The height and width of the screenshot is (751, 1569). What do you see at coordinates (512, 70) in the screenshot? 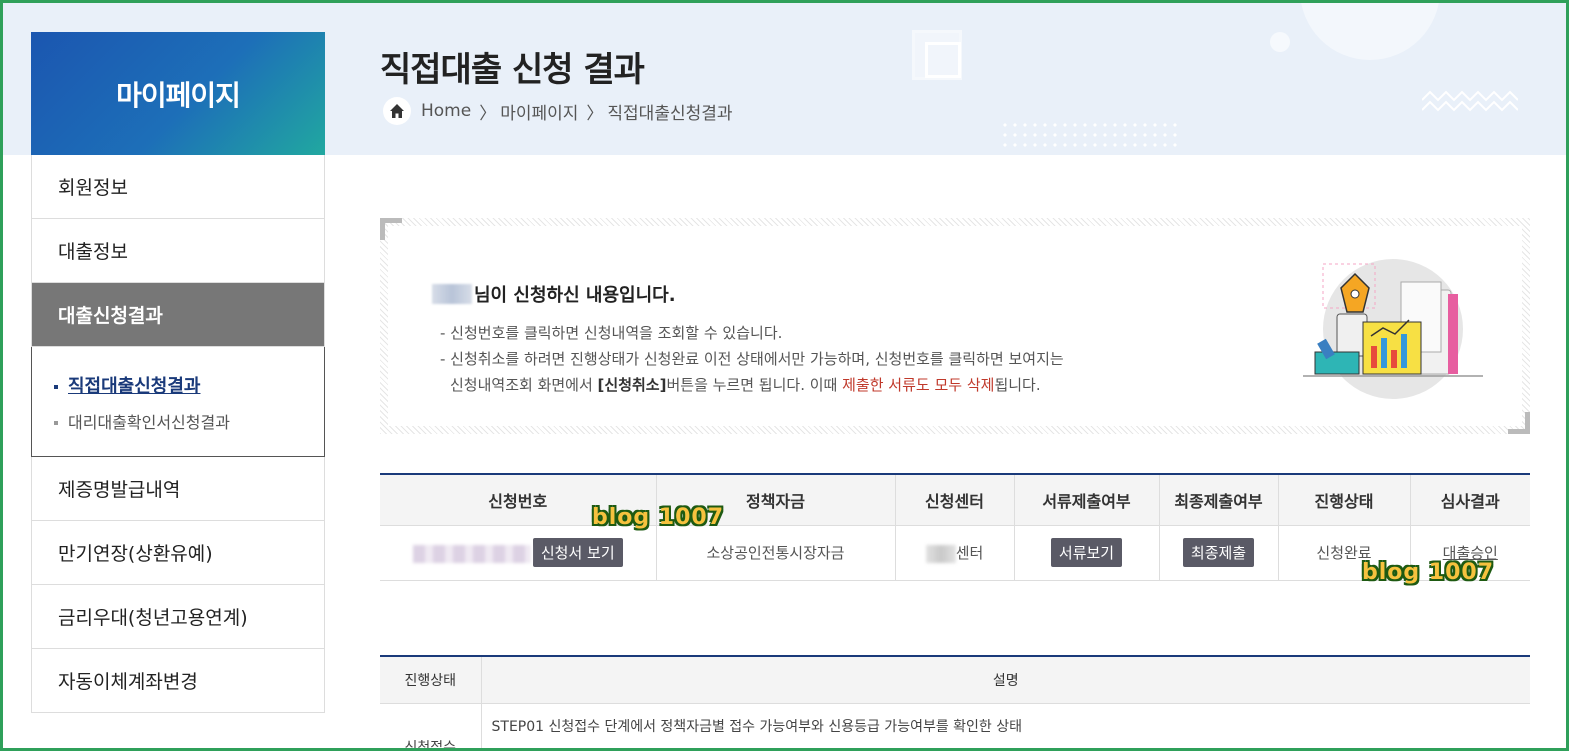
I see `page-title: 직접대출 신청 결과` at bounding box center [512, 70].